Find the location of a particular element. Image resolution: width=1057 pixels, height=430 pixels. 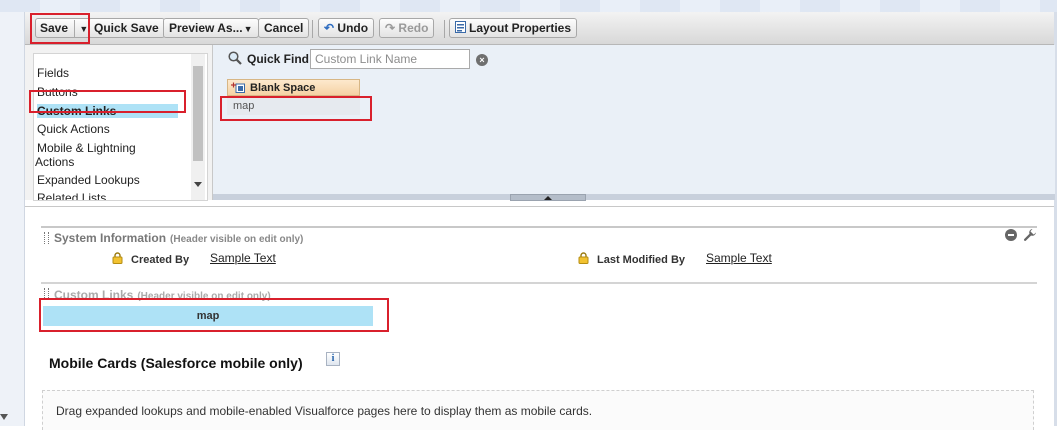

section-note: (Header visible on edit only) is located at coordinates (237, 239).